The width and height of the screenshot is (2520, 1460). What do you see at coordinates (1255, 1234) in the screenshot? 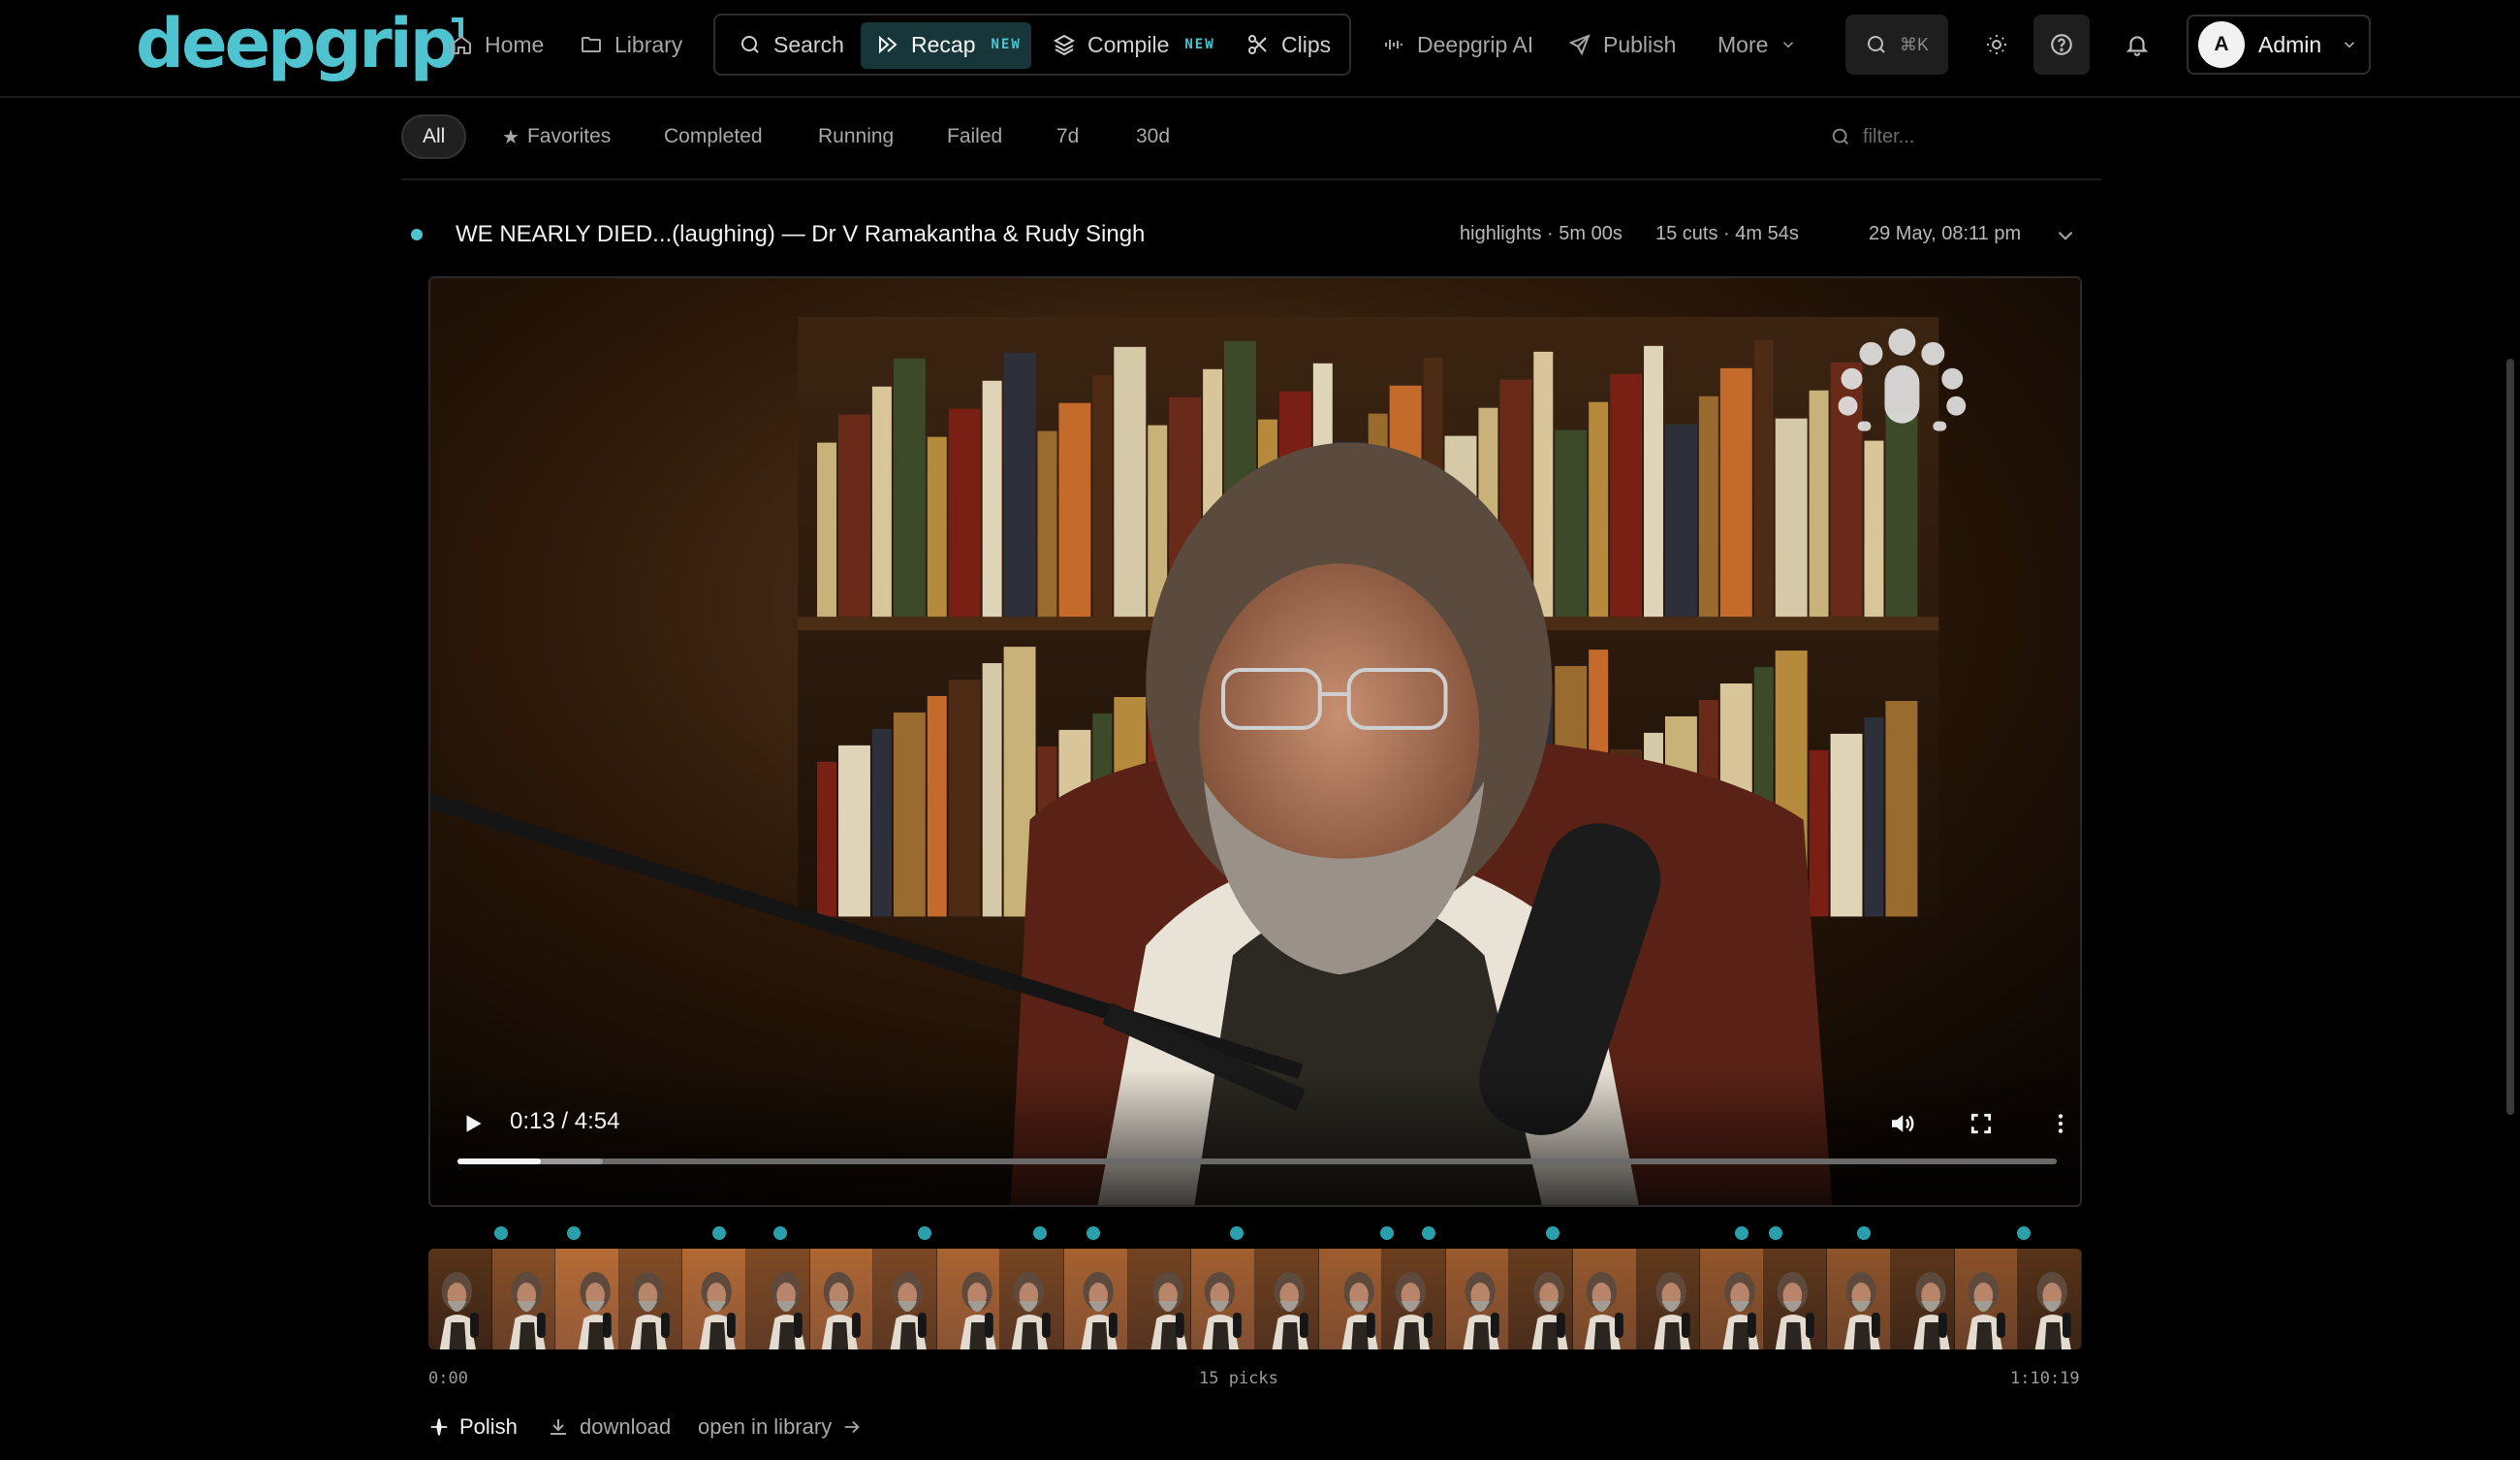
I see `pick-markers` at bounding box center [1255, 1234].